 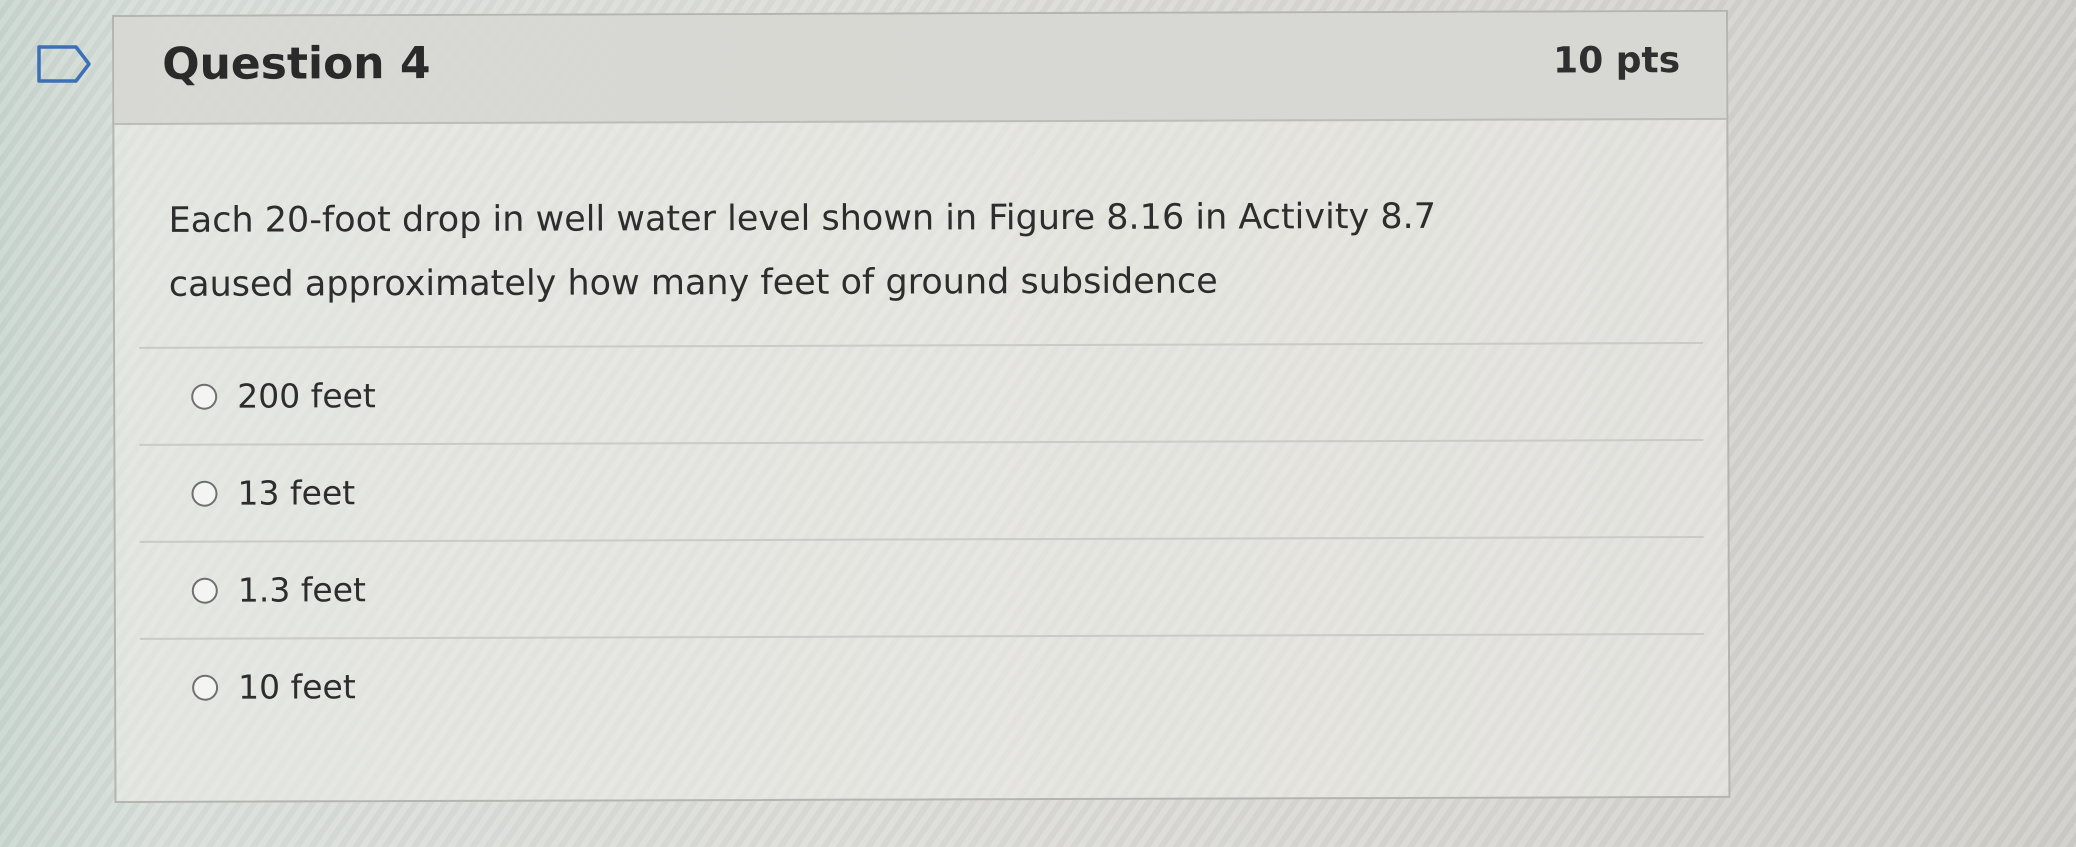 What do you see at coordinates (64, 64) in the screenshot?
I see `flag-question-icon` at bounding box center [64, 64].